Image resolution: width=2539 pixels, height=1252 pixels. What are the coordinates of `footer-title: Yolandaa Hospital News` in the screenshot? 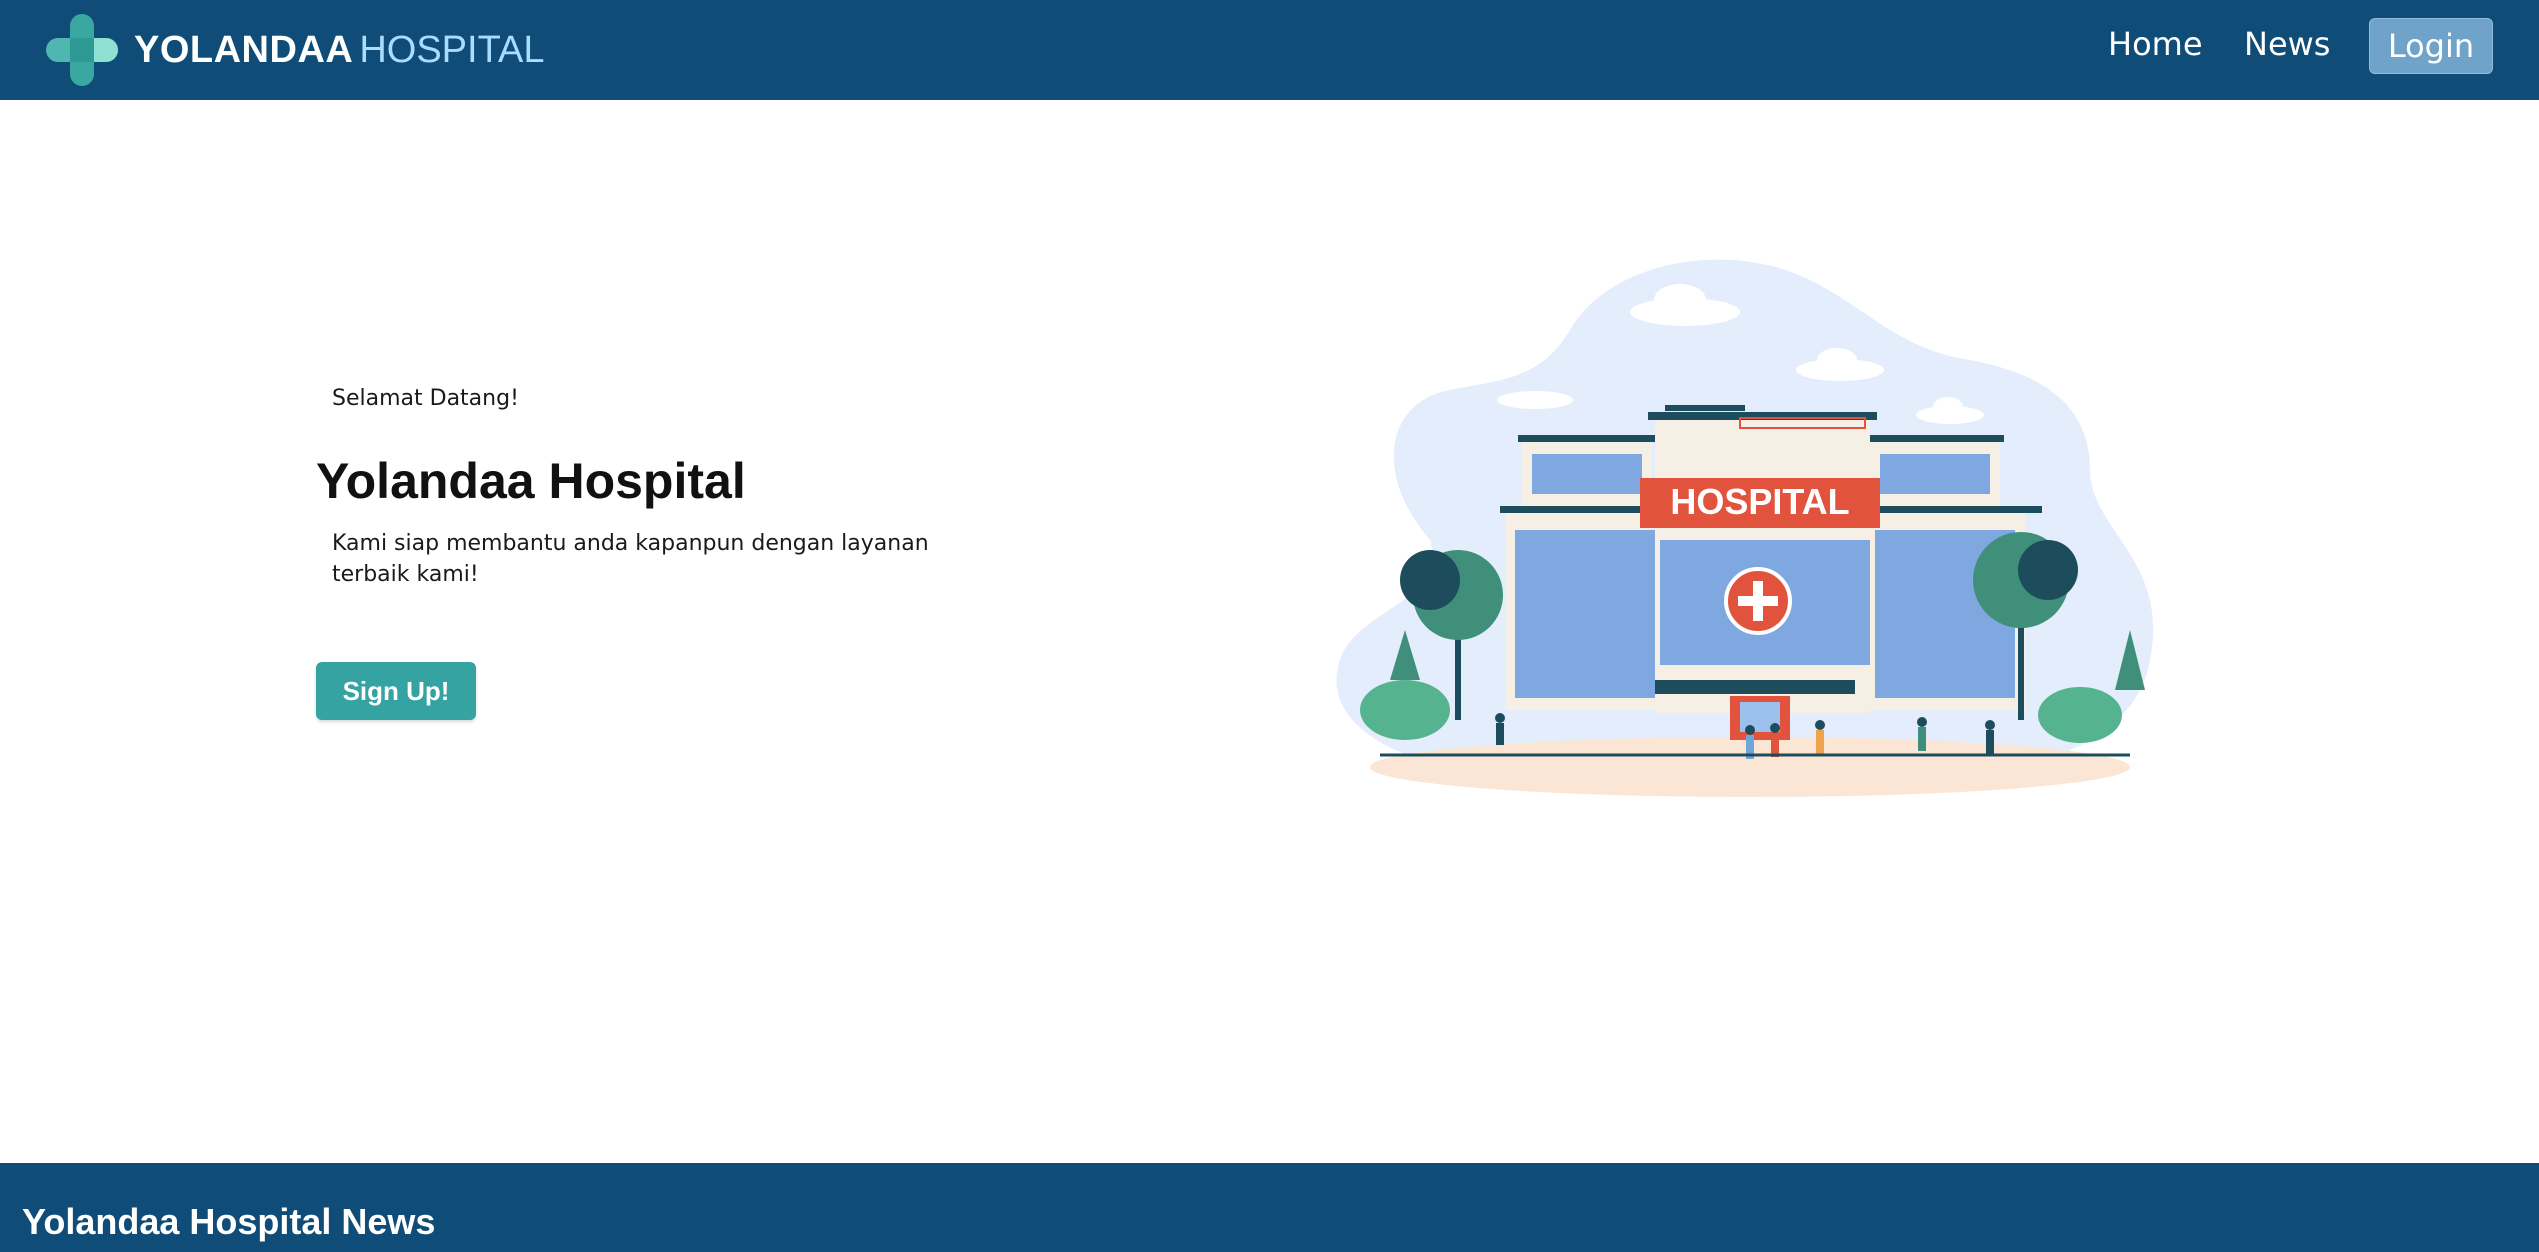 It's located at (229, 1221).